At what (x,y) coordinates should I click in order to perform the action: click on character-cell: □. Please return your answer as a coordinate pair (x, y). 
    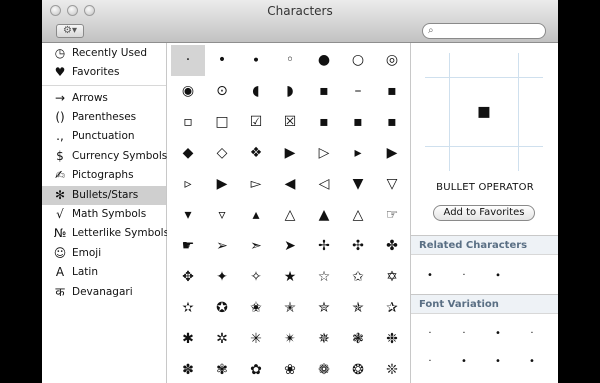
    Looking at the image, I should click on (222, 122).